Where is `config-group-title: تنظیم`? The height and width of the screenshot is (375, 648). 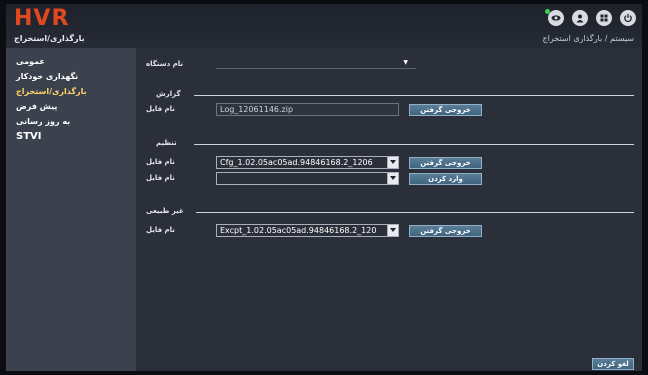
config-group-title: تنظیم is located at coordinates (166, 143).